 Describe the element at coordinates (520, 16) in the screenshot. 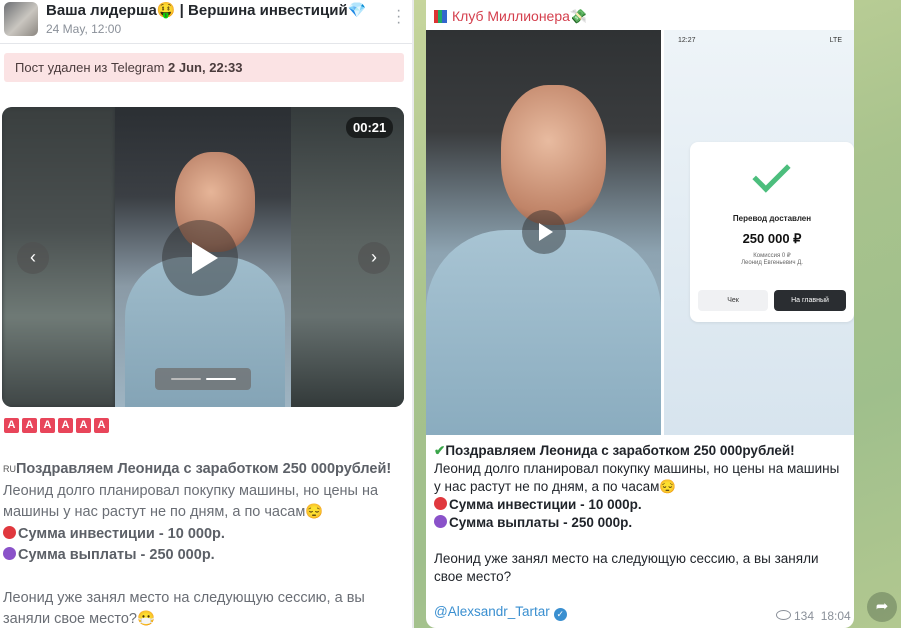

I see `right-channel-name-text: Клуб Миллионера💸` at that location.